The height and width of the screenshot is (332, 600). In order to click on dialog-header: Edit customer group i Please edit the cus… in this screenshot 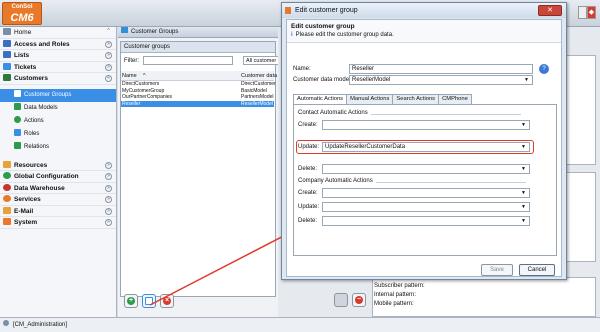, I will do `click(424, 31)`.